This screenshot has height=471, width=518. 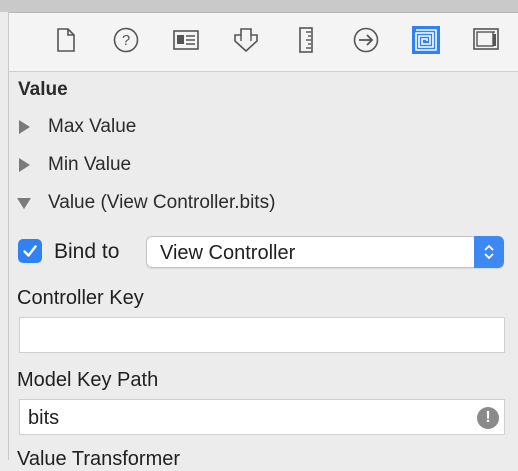 I want to click on quick-help-icon: ?, so click(x=126, y=40).